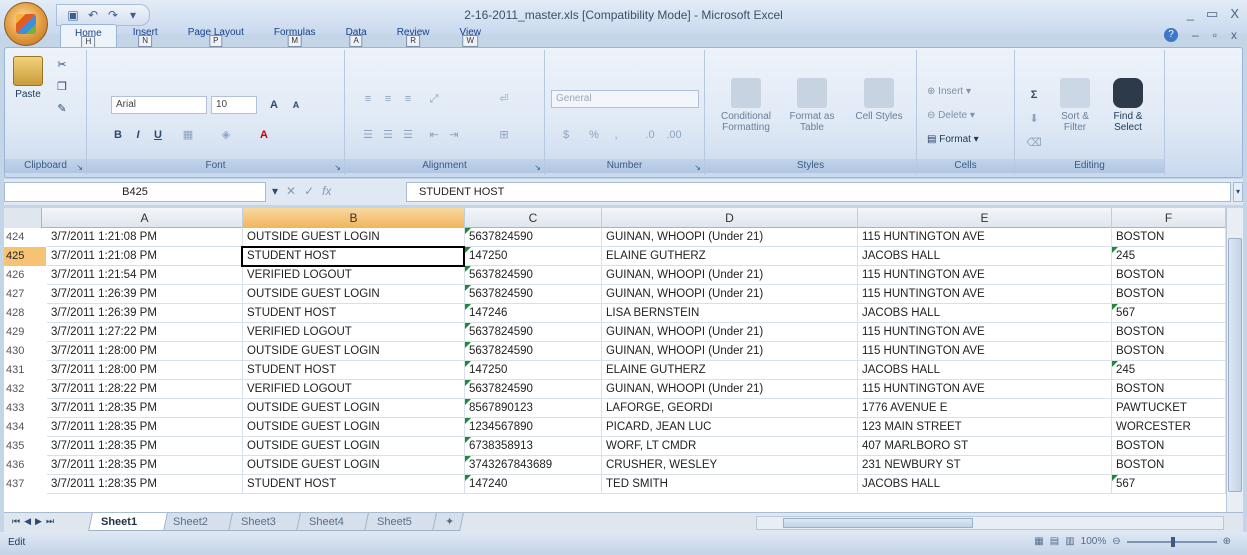  I want to click on cell-d: WORF, LT CMDR, so click(730, 446).